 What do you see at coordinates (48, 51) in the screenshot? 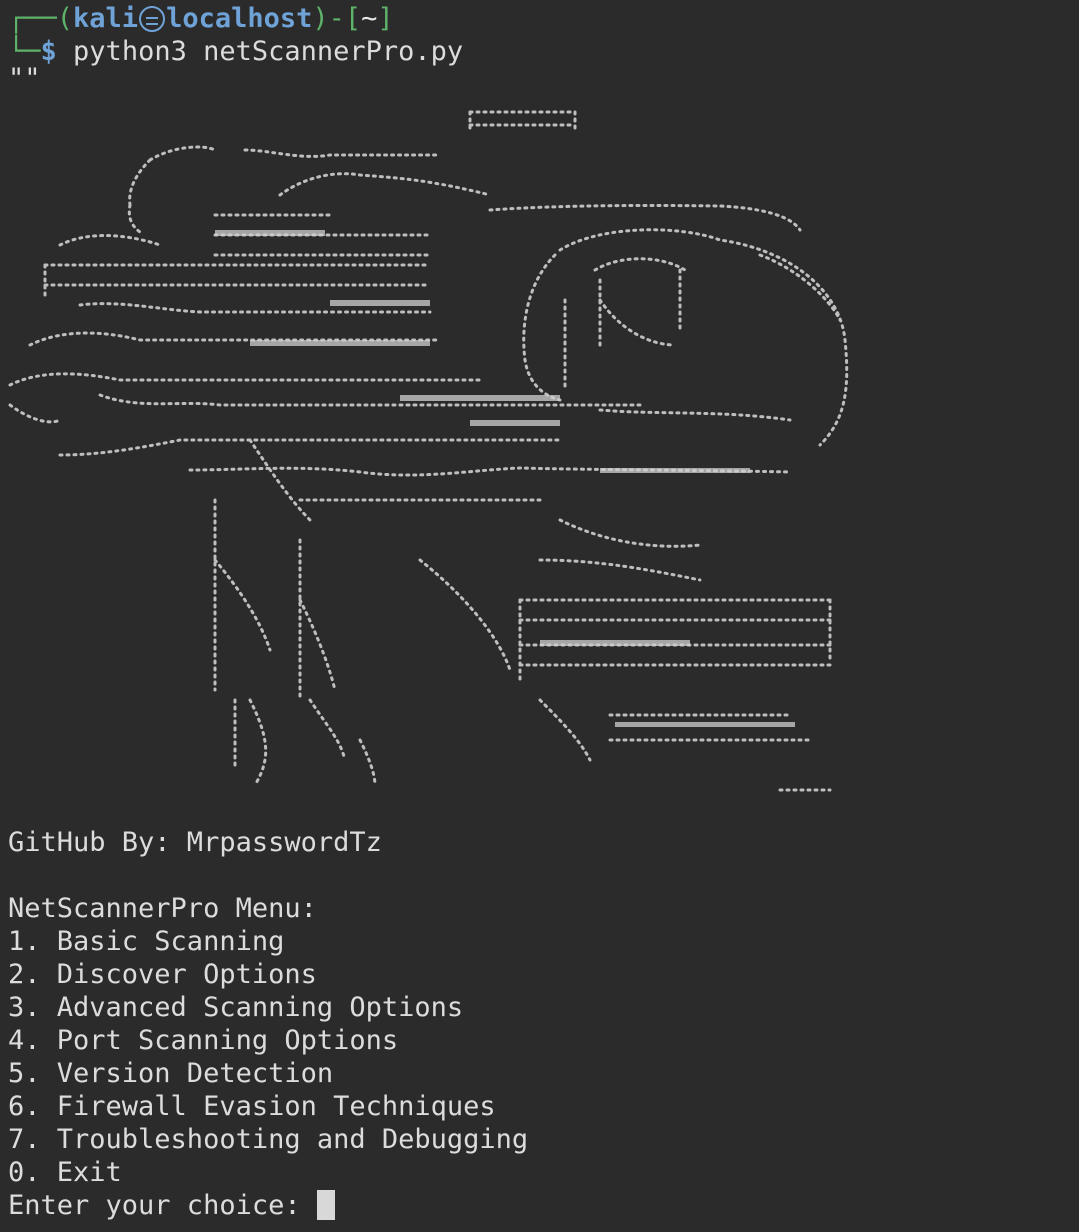
I see `prompt-symbol: $` at bounding box center [48, 51].